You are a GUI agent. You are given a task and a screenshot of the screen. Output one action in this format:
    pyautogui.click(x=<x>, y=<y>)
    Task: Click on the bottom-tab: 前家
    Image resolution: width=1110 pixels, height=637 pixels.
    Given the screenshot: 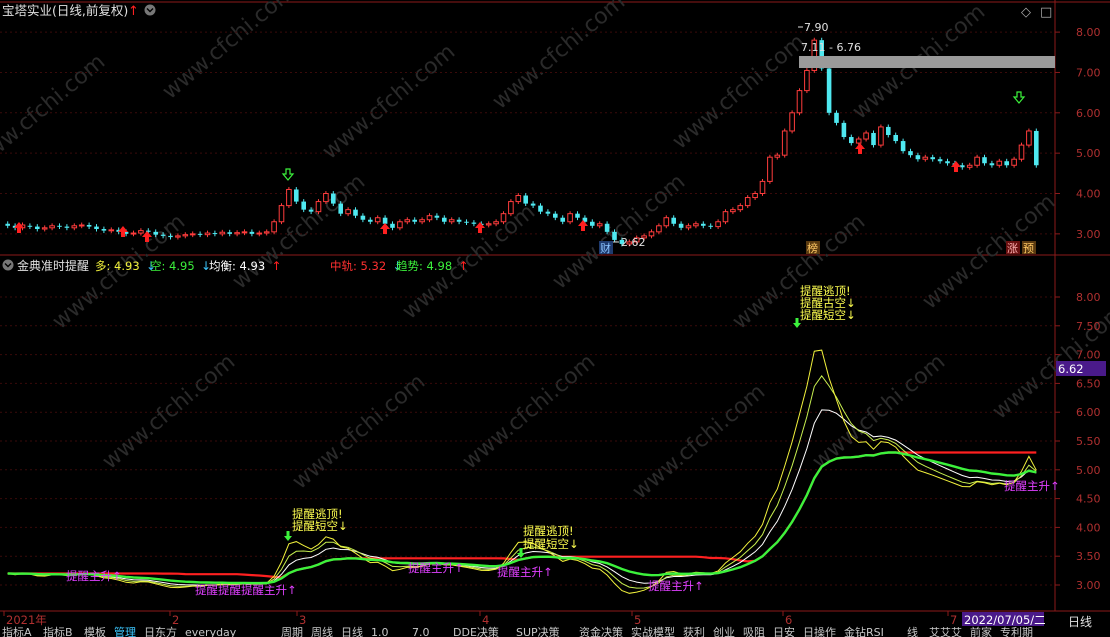 What is the action you would take?
    pyautogui.click(x=981, y=631)
    